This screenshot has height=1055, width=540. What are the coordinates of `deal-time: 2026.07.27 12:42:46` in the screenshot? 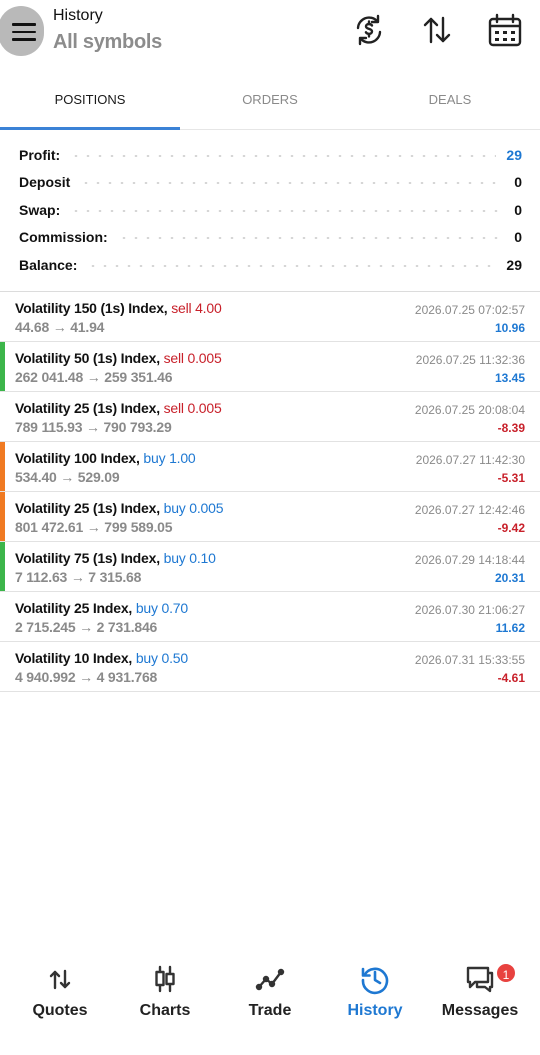 It's located at (469, 510).